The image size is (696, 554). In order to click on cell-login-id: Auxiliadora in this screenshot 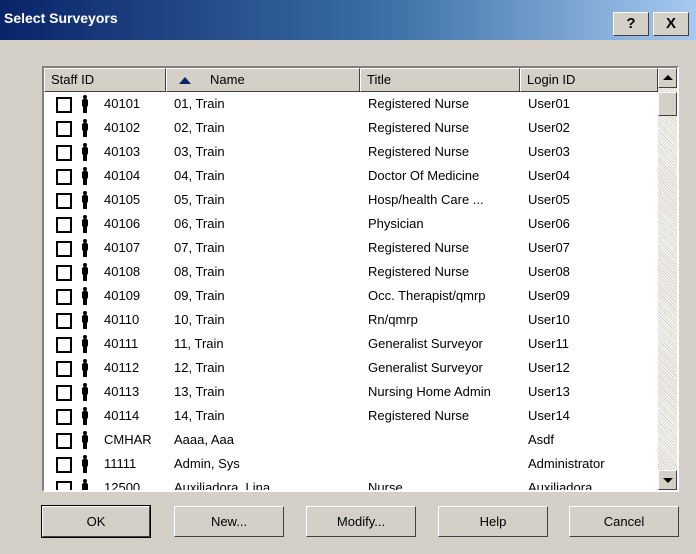, I will do `click(560, 486)`.